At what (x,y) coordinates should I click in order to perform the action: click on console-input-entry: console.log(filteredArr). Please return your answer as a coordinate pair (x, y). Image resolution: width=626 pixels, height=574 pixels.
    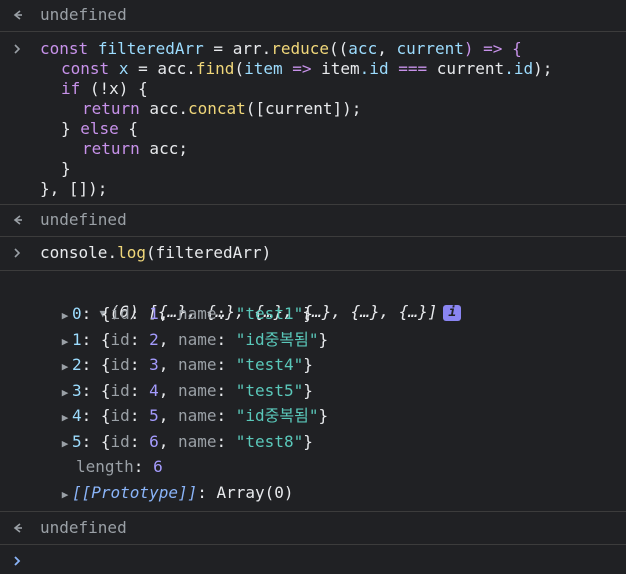
    Looking at the image, I should click on (313, 253).